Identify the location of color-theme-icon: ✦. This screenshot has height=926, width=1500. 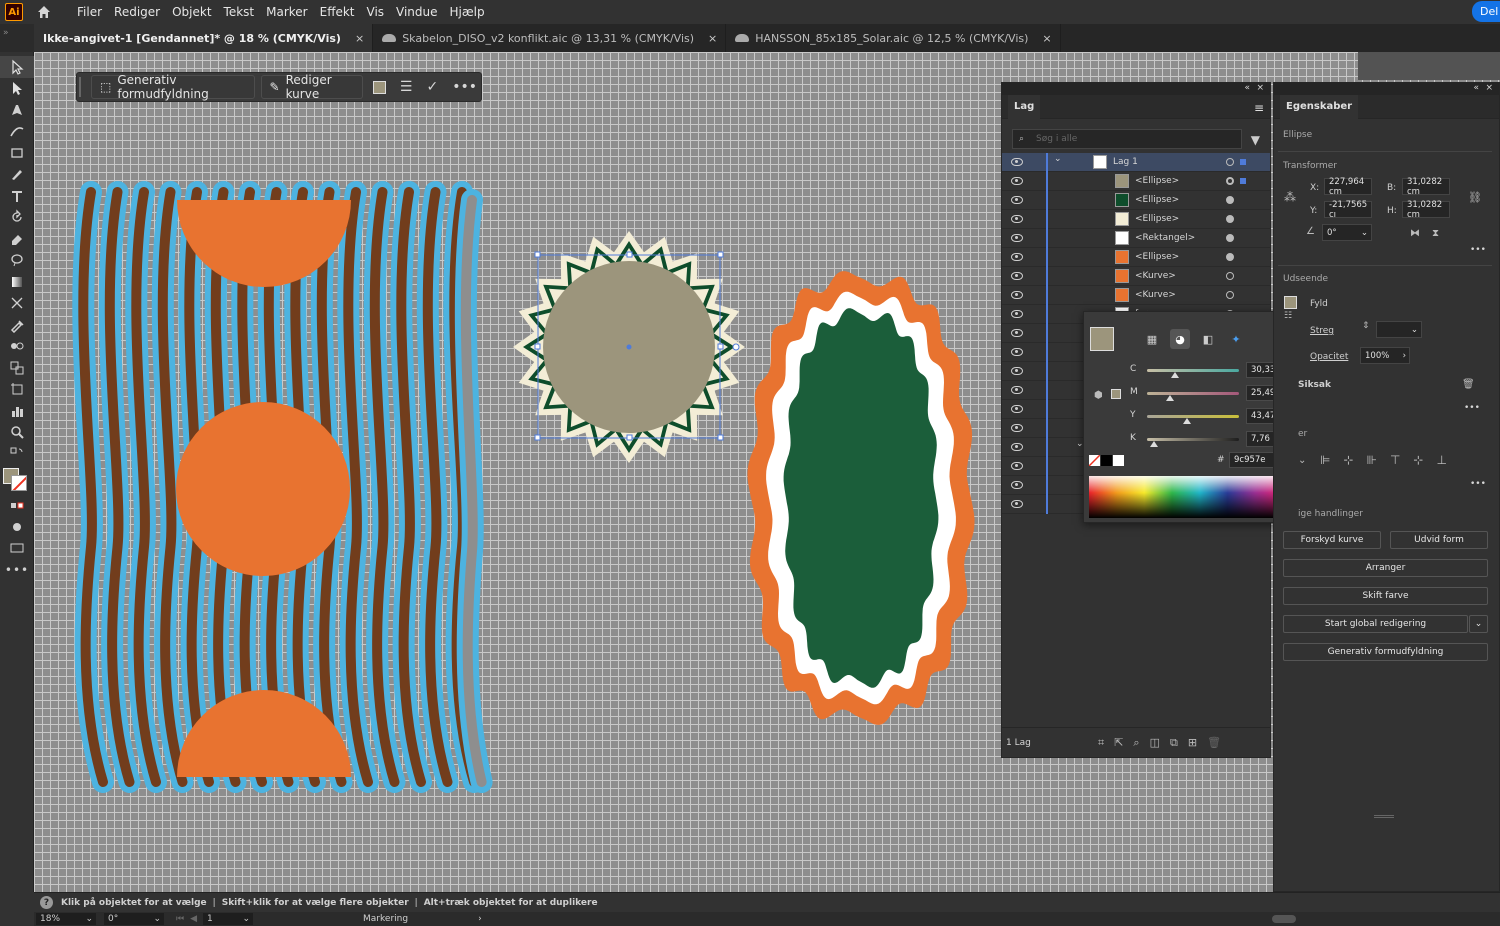
(1236, 339).